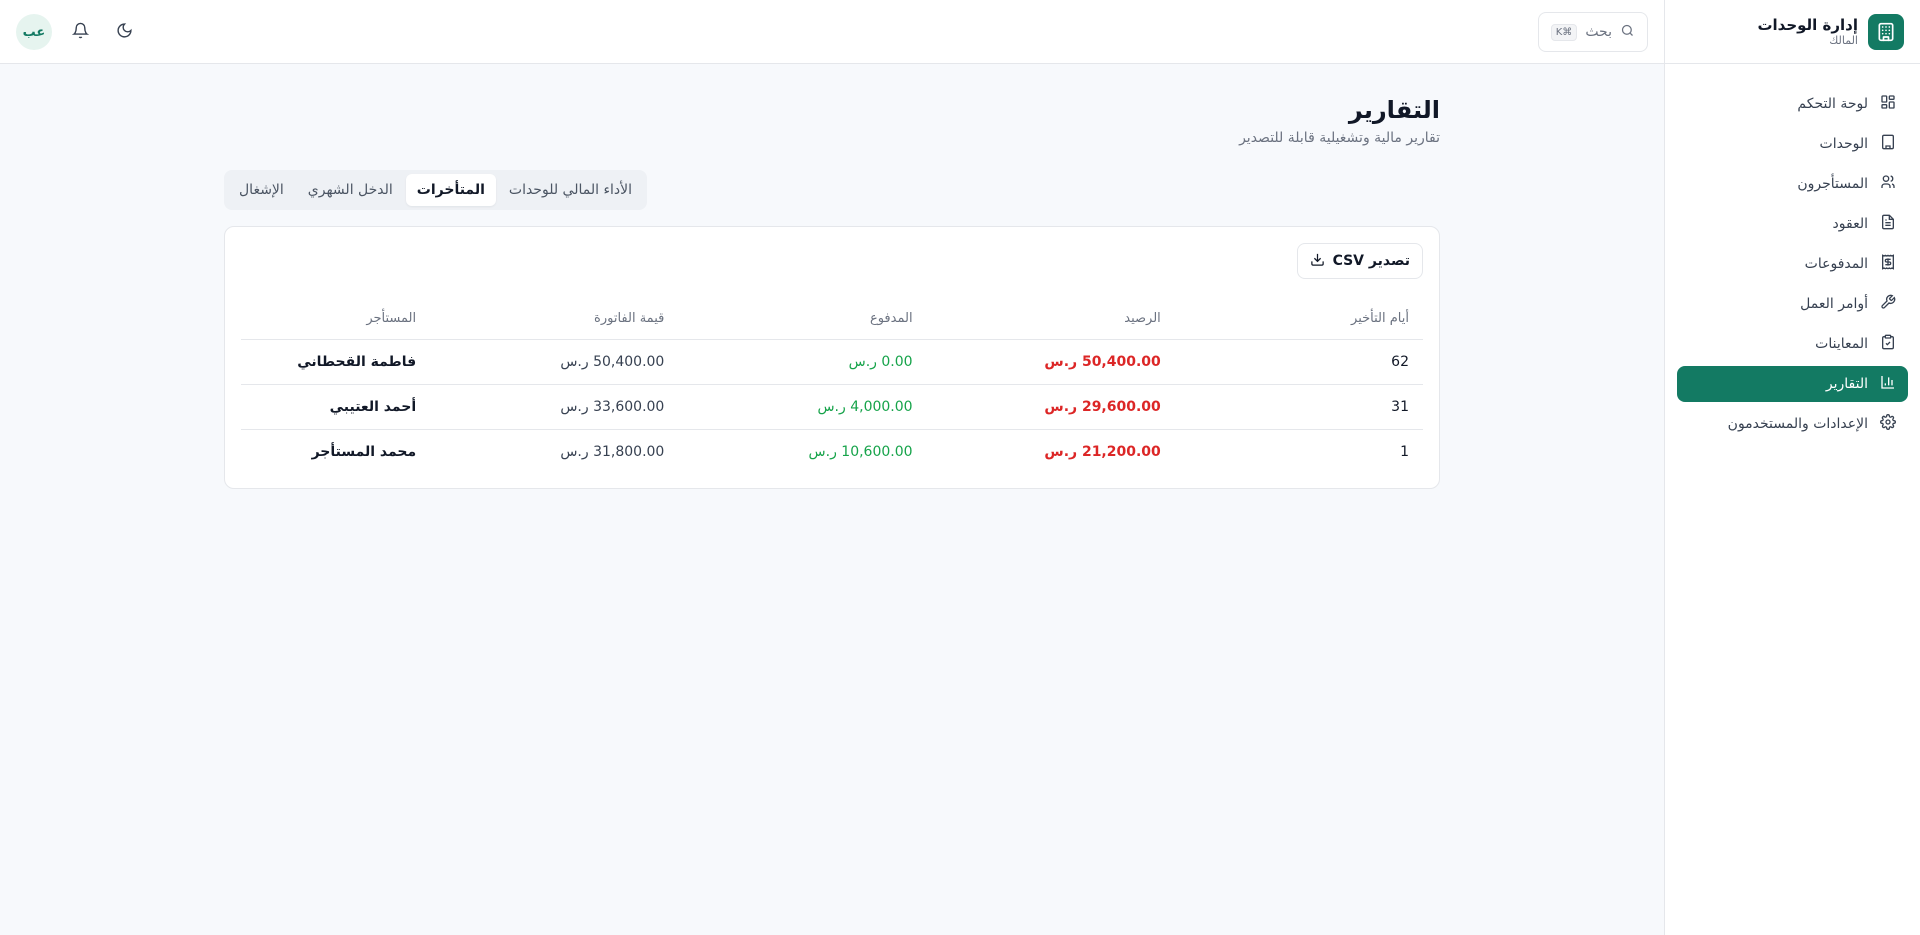 The image size is (1920, 935). What do you see at coordinates (1843, 144) in the screenshot?
I see `sidebar-item-label: الوحدات` at bounding box center [1843, 144].